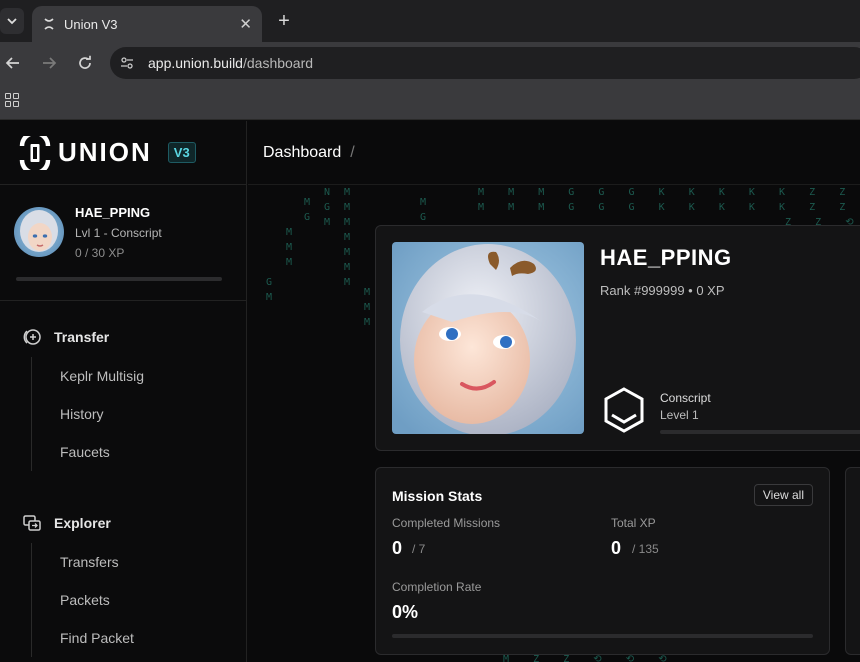  Describe the element at coordinates (123, 523) in the screenshot. I see `nav-explorer: Explorer` at that location.